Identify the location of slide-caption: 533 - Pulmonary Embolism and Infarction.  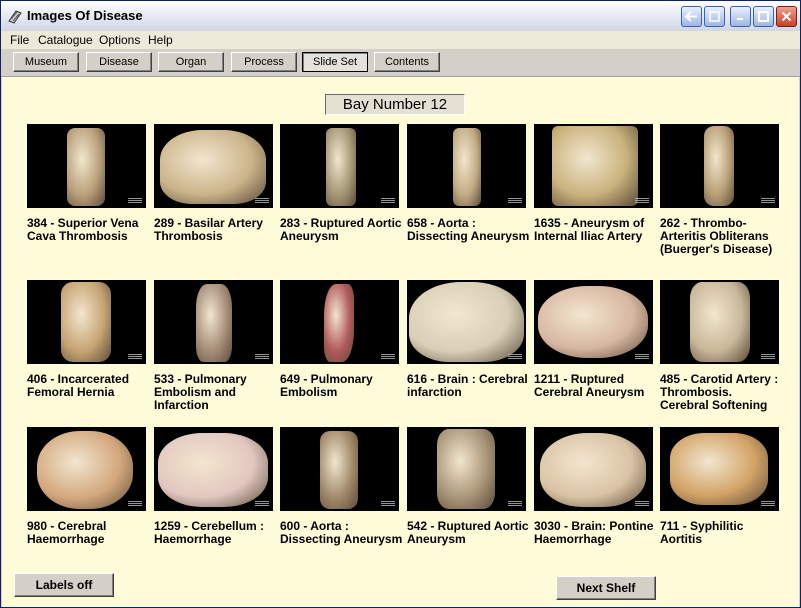
(216, 392).